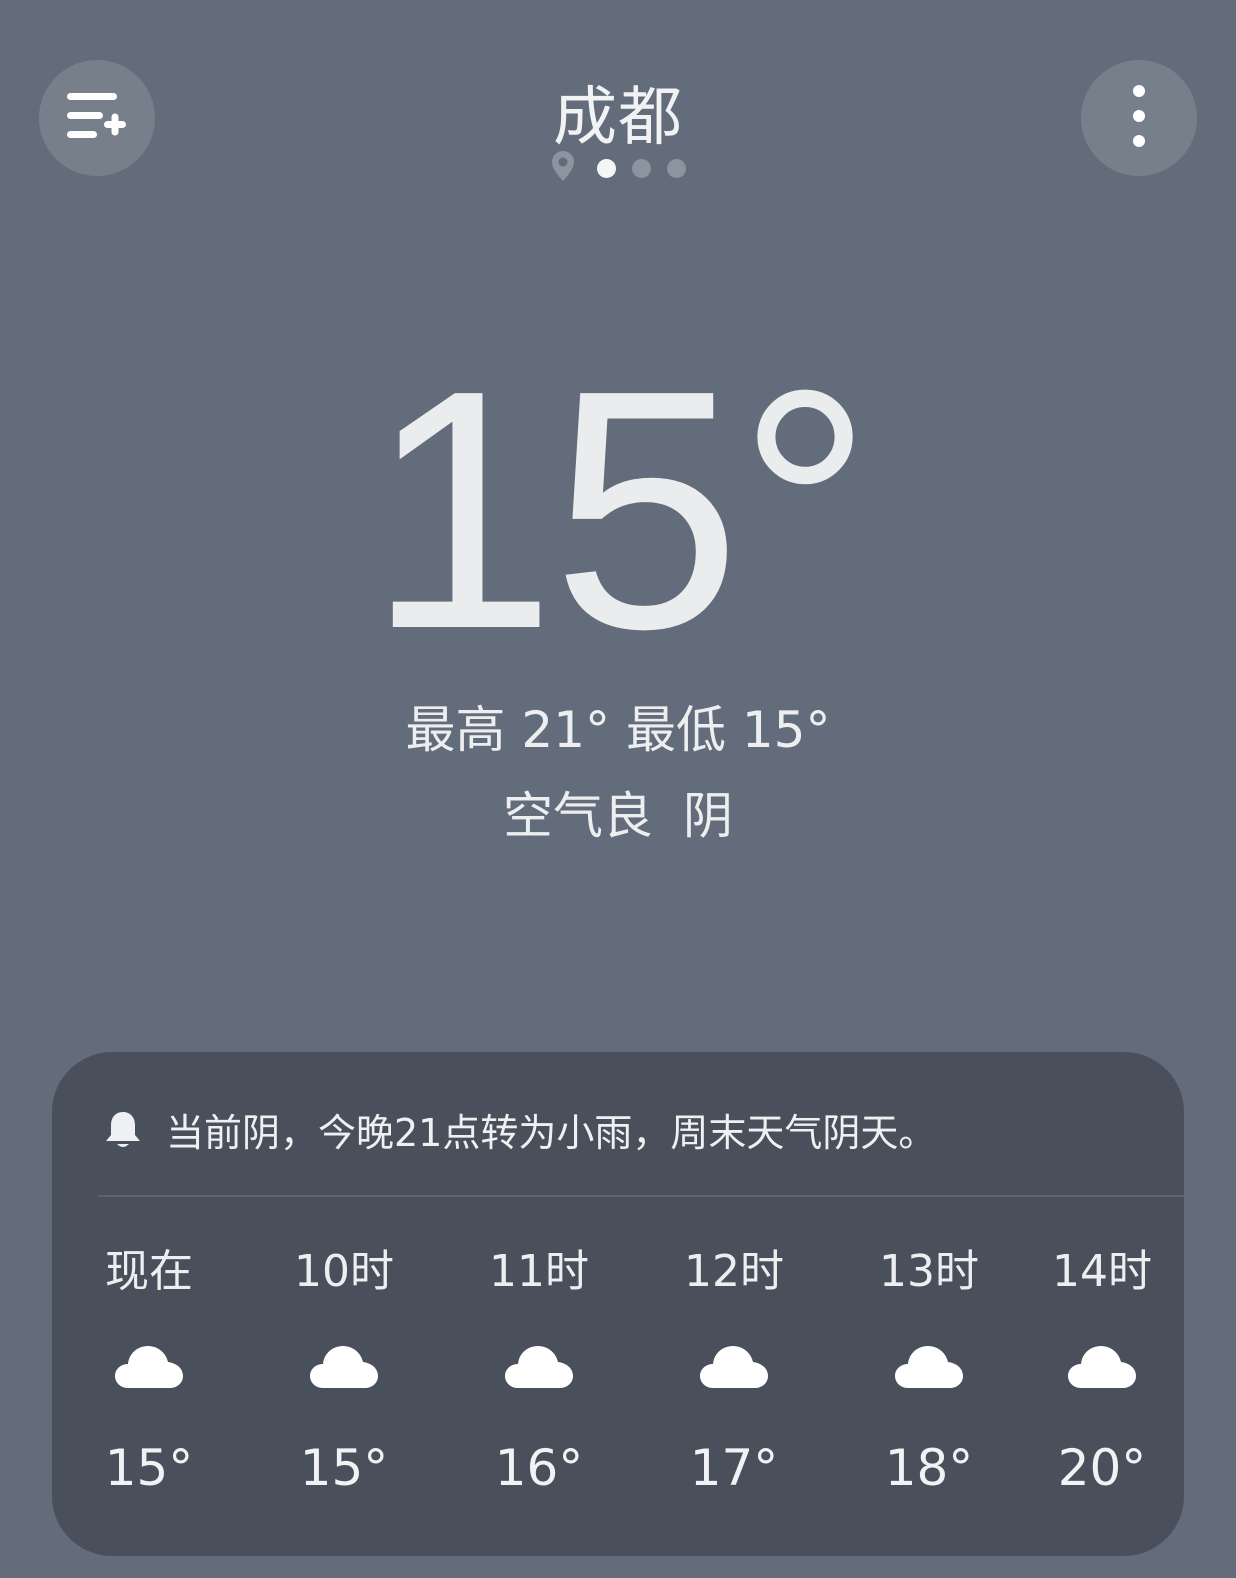 The width and height of the screenshot is (1236, 1578). What do you see at coordinates (618, 118) in the screenshot?
I see `city-name: 成都` at bounding box center [618, 118].